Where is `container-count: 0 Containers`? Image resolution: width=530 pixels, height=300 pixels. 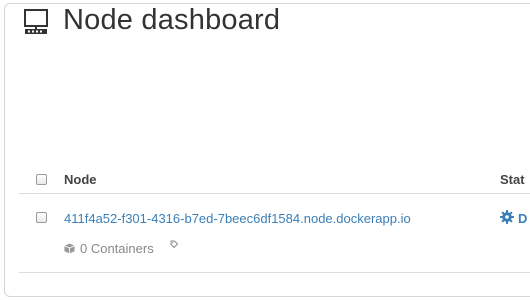
container-count: 0 Containers is located at coordinates (117, 248).